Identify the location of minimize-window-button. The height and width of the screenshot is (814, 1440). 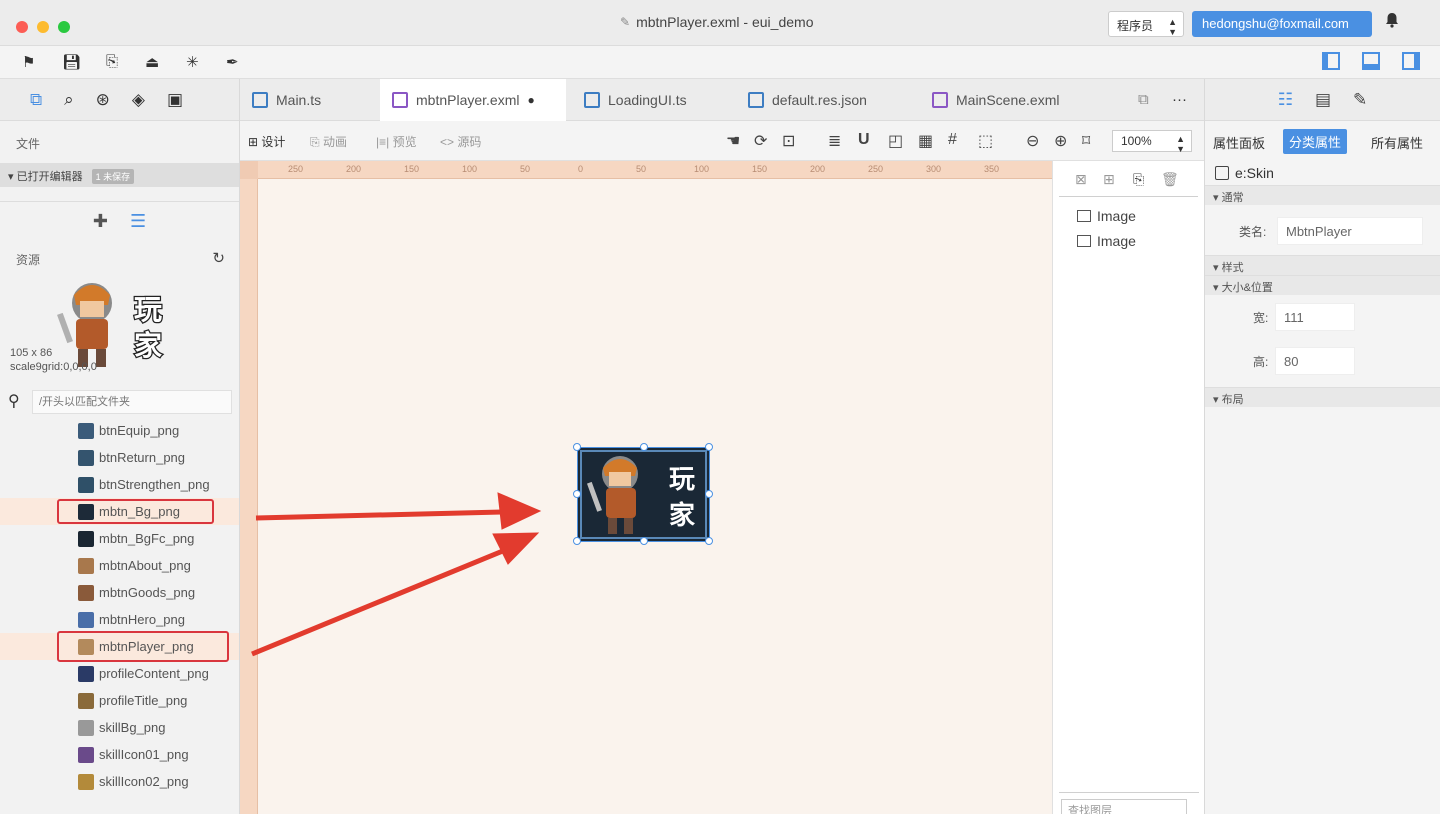
(43, 27).